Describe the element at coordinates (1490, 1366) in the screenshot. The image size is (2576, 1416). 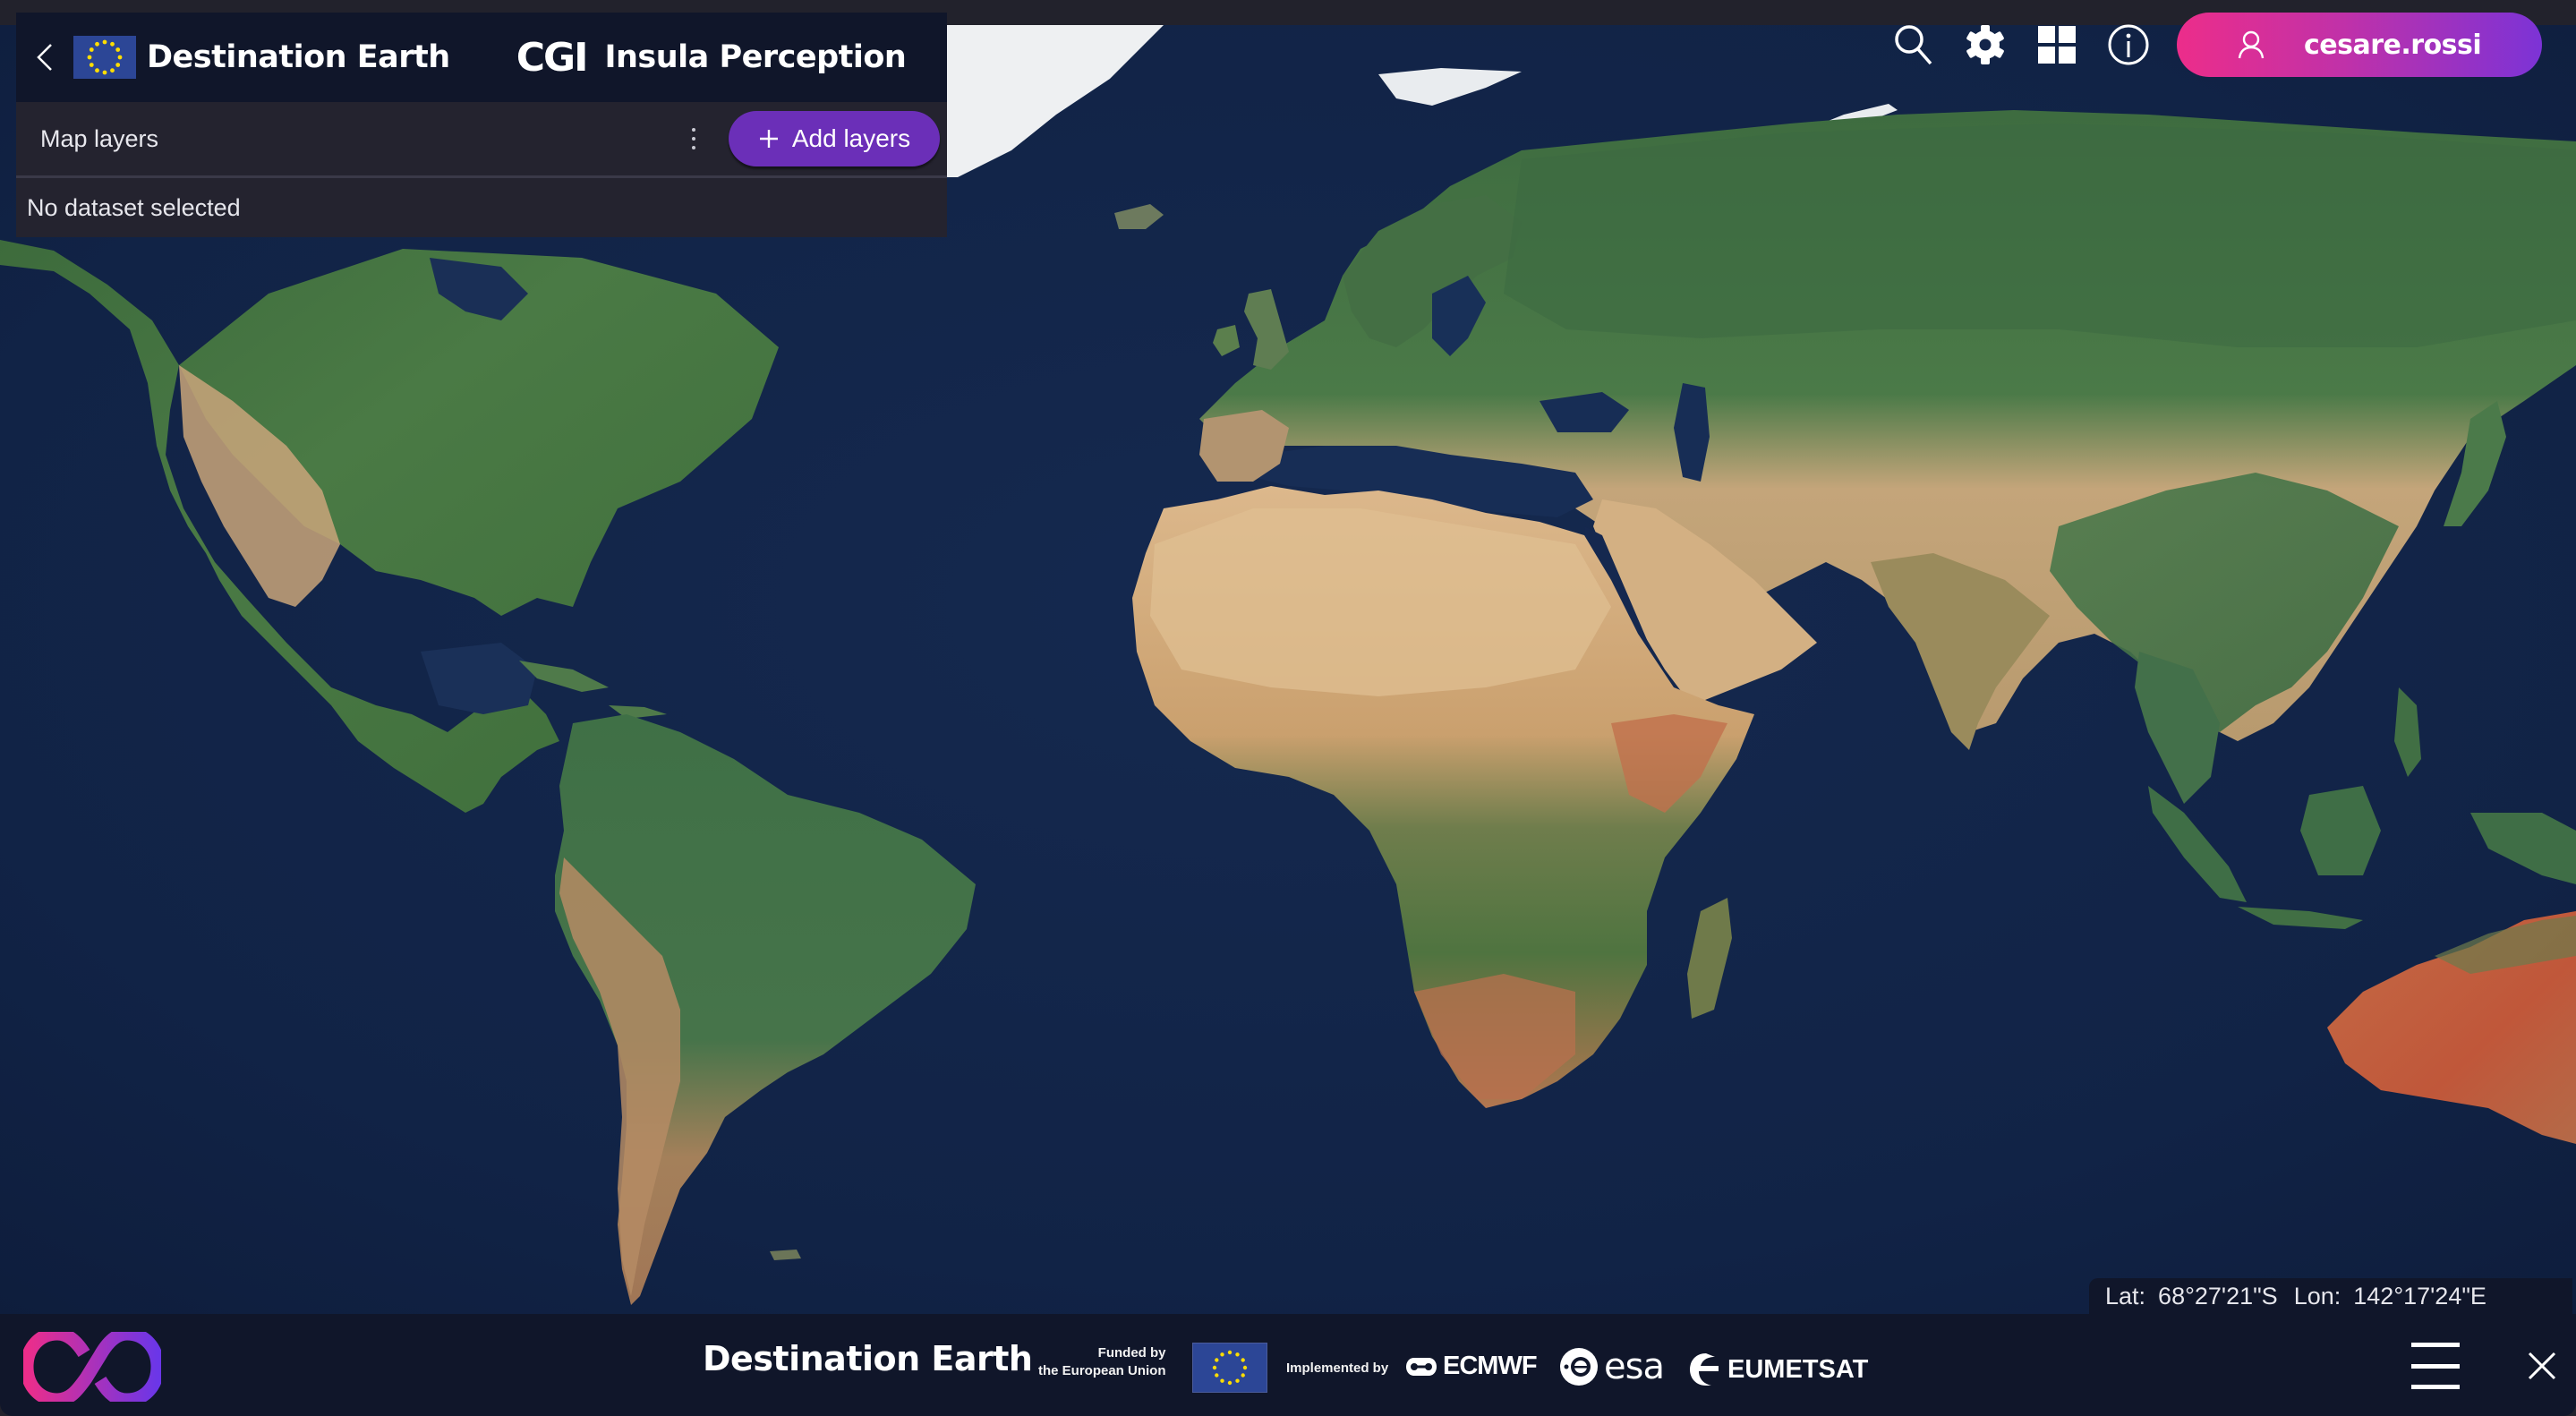
I see `ecmwf-label: ECMWF` at that location.